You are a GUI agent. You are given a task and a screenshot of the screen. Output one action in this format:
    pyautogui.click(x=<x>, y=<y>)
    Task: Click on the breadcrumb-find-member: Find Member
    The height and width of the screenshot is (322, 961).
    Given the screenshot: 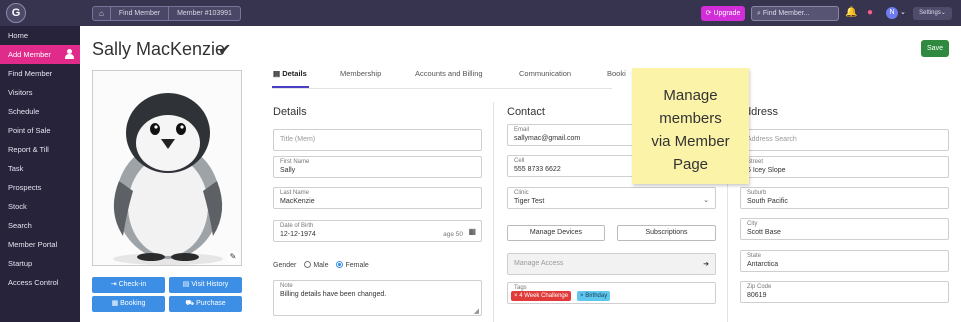 What is the action you would take?
    pyautogui.click(x=139, y=13)
    